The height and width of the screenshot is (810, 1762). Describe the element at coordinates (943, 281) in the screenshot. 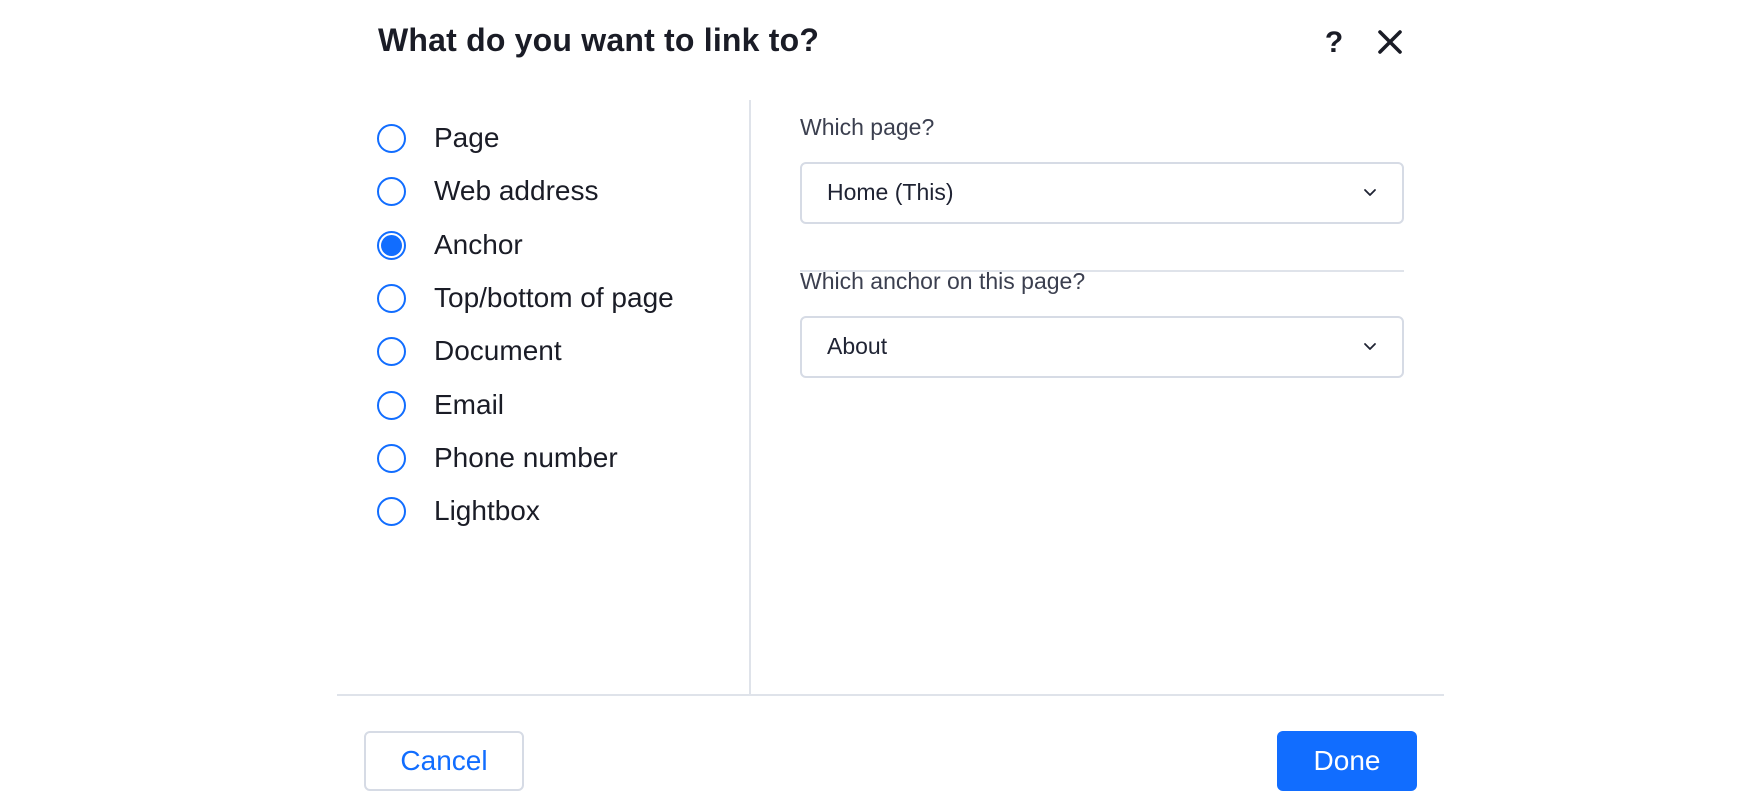

I see `anchor-select-label: Which anchor on this page?` at that location.